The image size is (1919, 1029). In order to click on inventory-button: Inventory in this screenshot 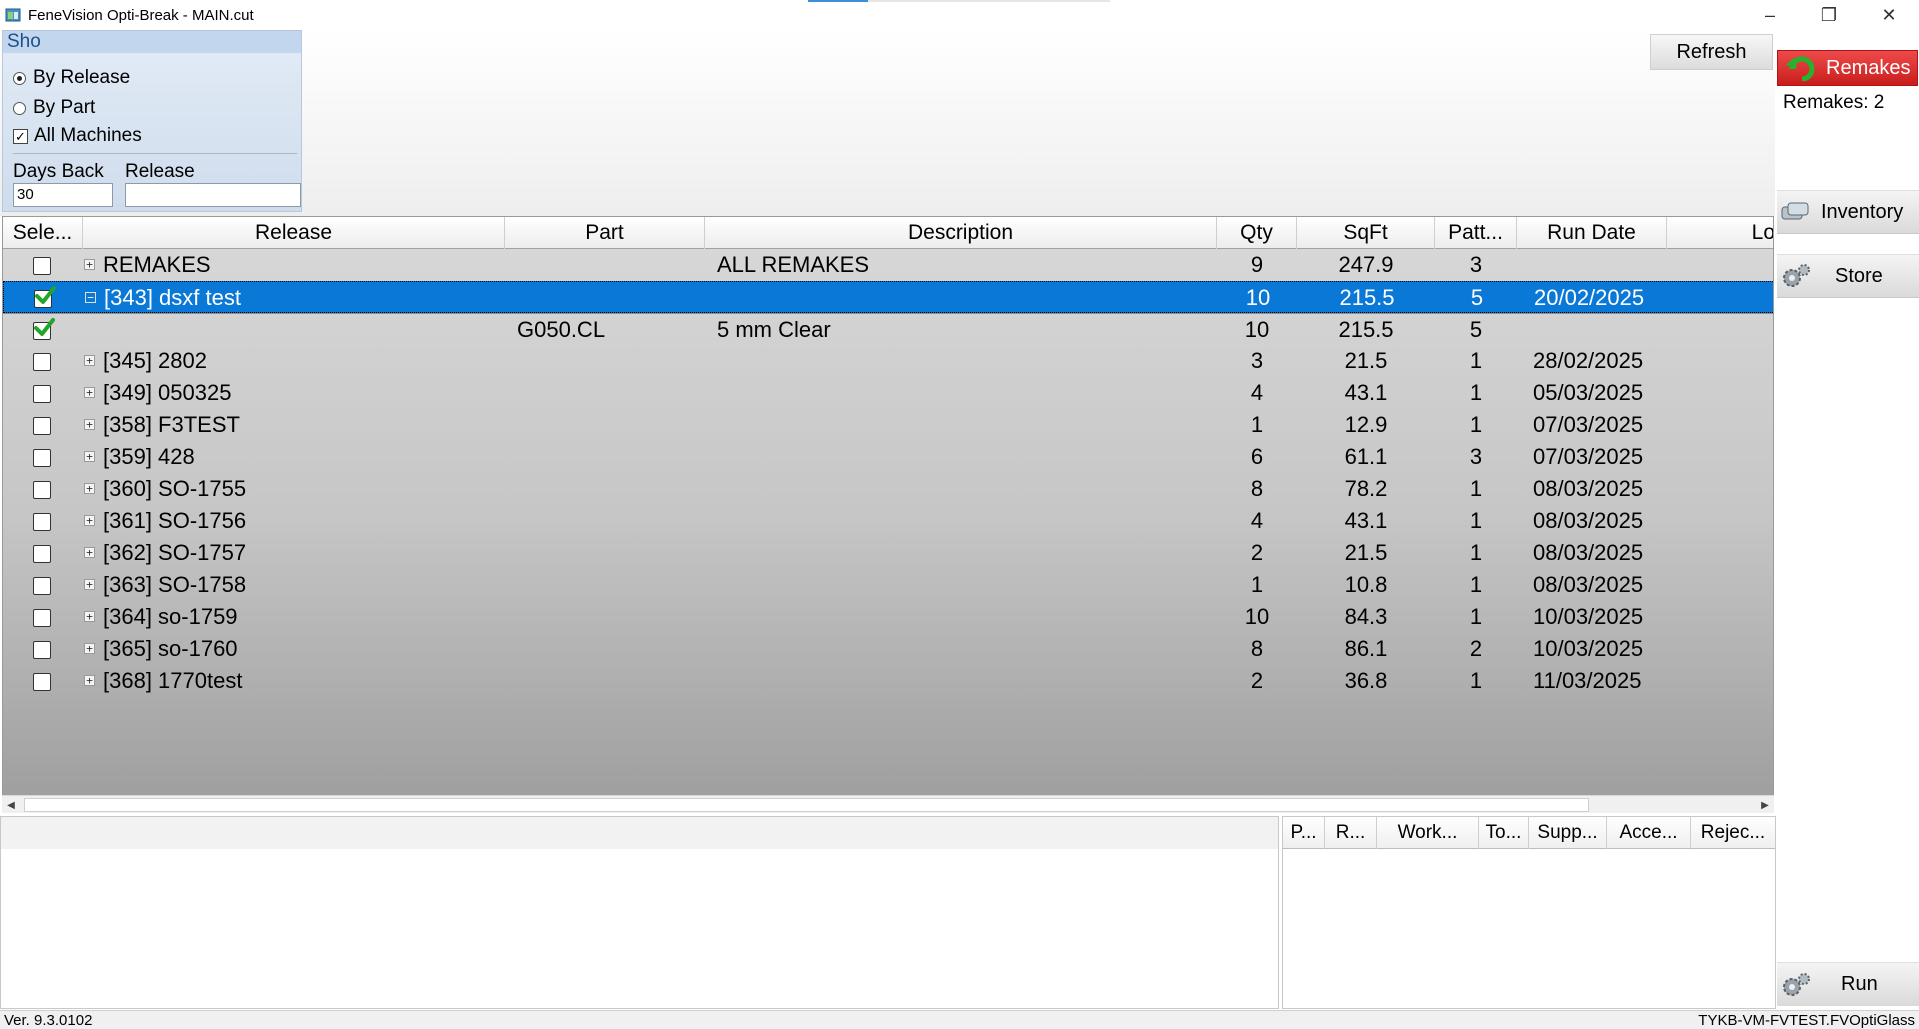, I will do `click(1848, 212)`.